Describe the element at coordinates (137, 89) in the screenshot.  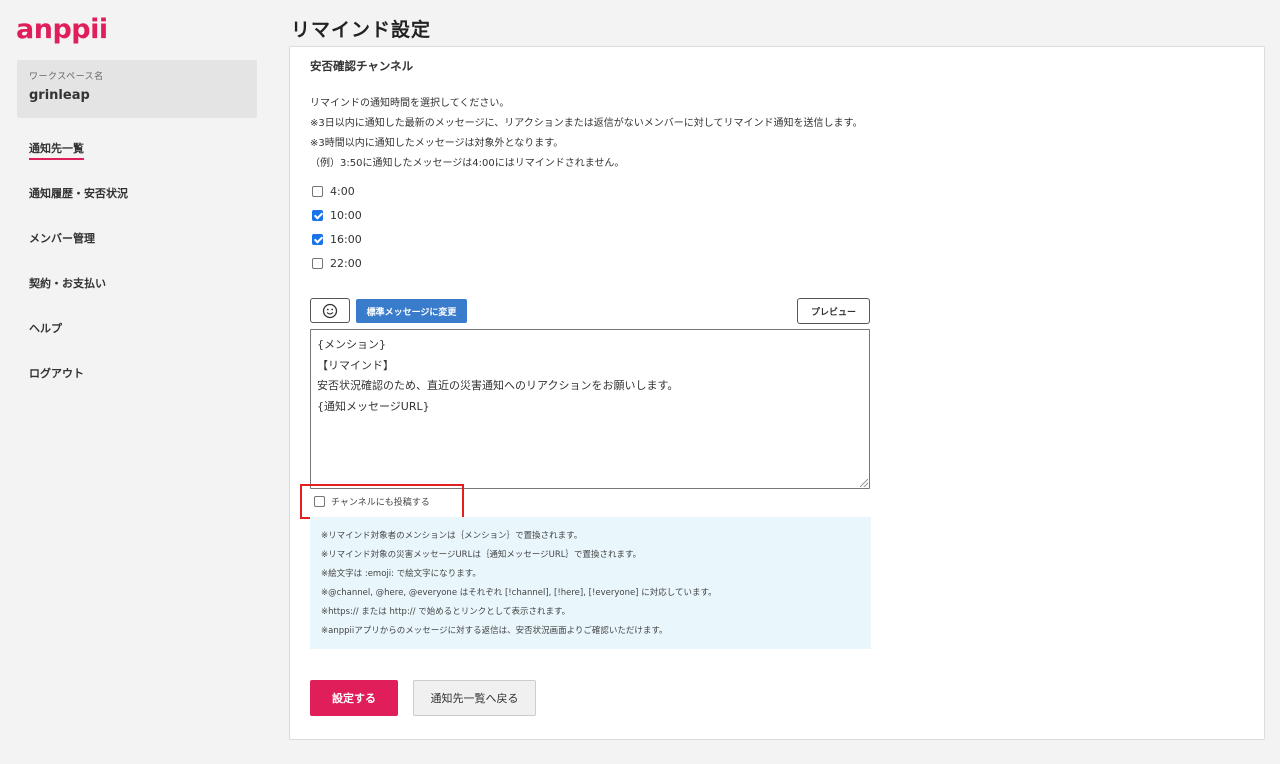
I see `workspace-panel: ワークスペース名 grinleap` at that location.